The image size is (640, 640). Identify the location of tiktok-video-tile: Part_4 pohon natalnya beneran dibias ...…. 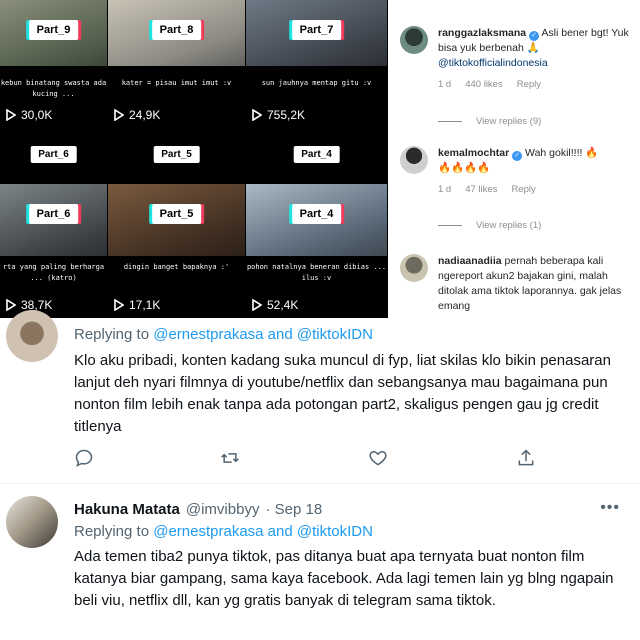
(317, 251).